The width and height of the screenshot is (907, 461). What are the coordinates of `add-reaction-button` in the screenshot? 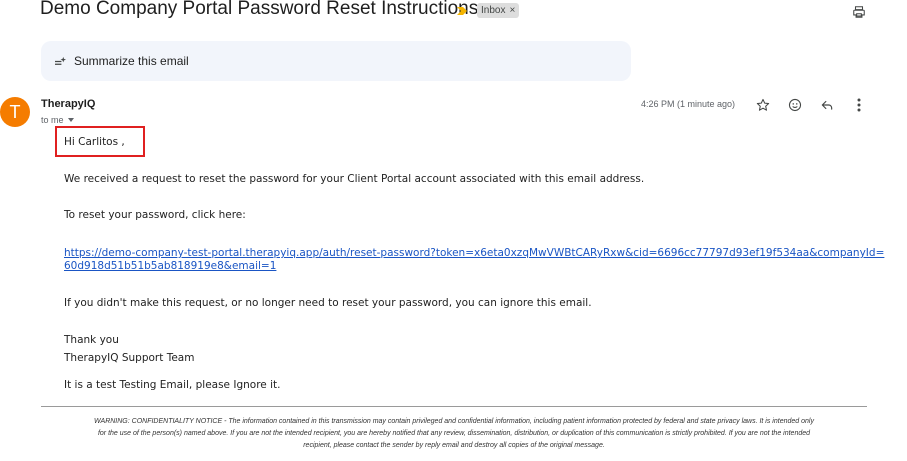 It's located at (795, 105).